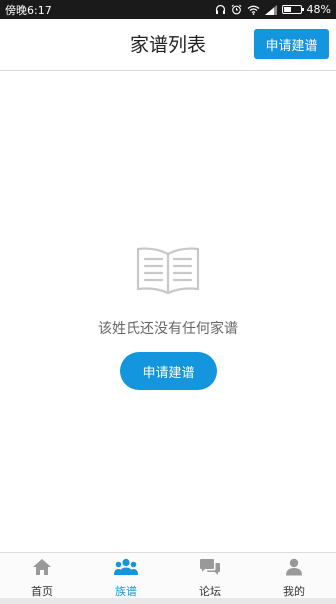 This screenshot has height=604, width=336. I want to click on status-time: 傍晚6:17, so click(28, 10).